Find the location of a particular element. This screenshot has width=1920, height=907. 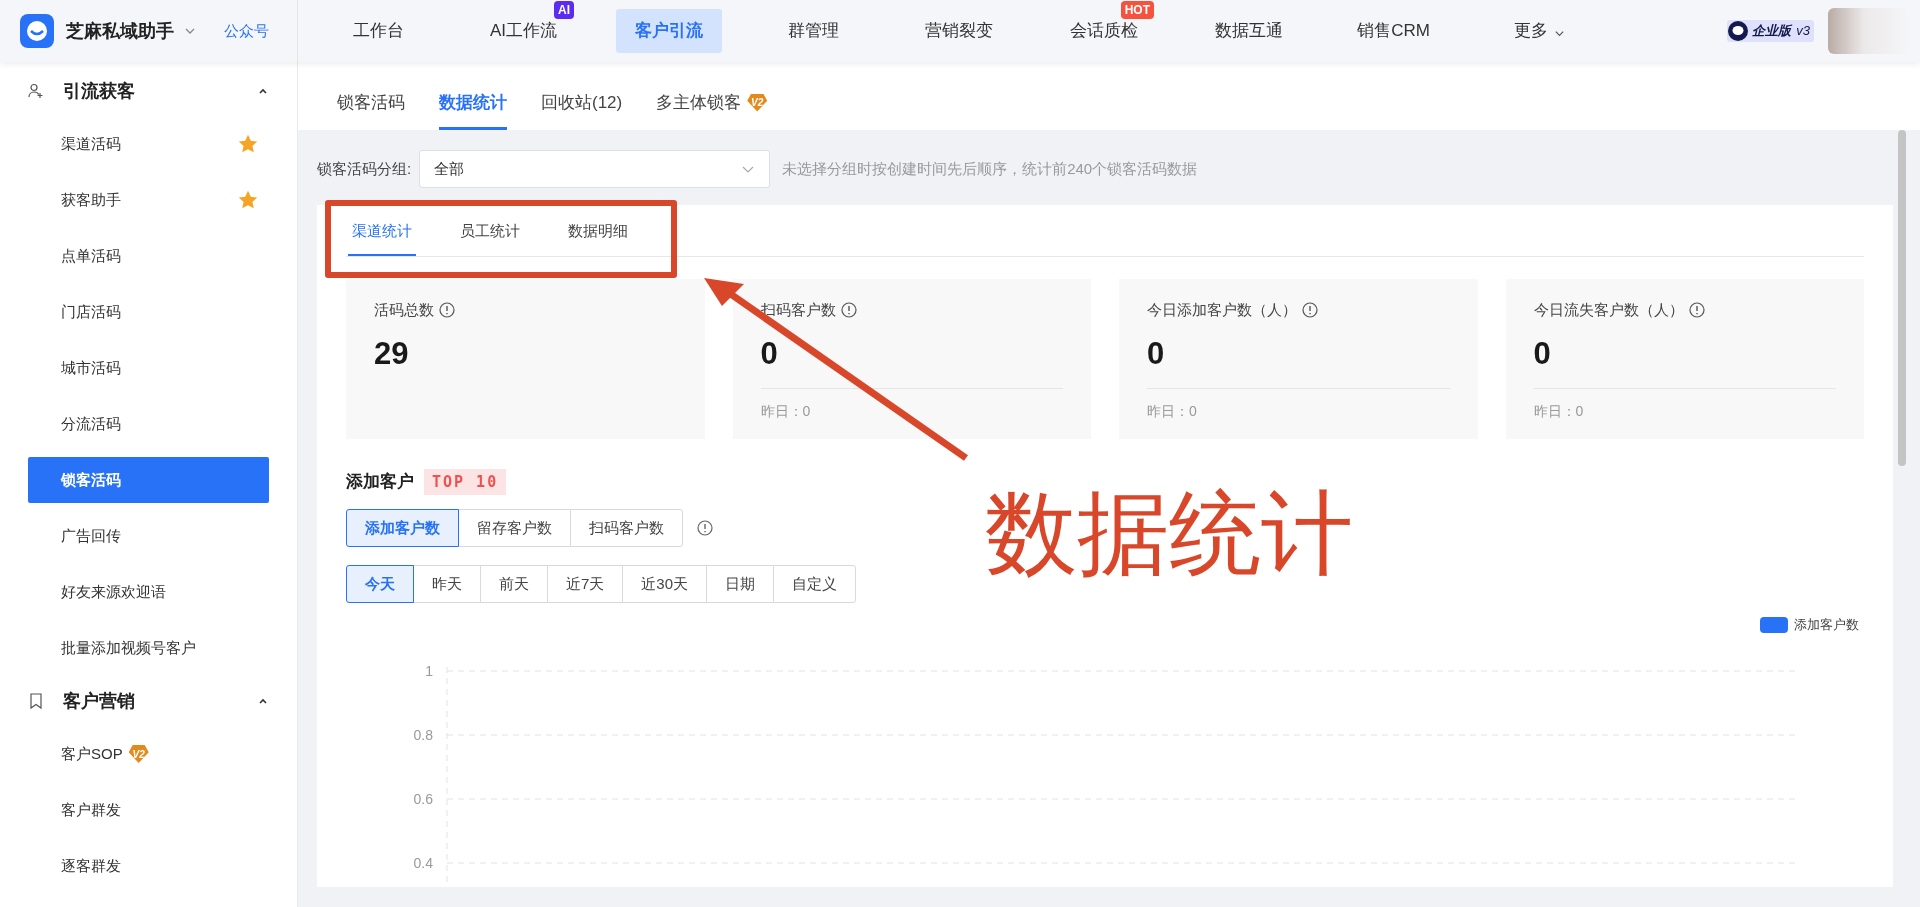

app-name: 芝麻私域助手 is located at coordinates (120, 31).